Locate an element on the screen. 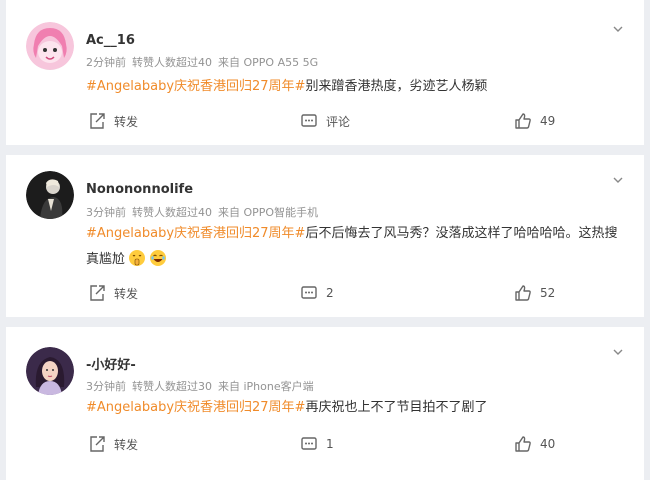 The image size is (650, 480). comment-button: 2 is located at coordinates (317, 293).